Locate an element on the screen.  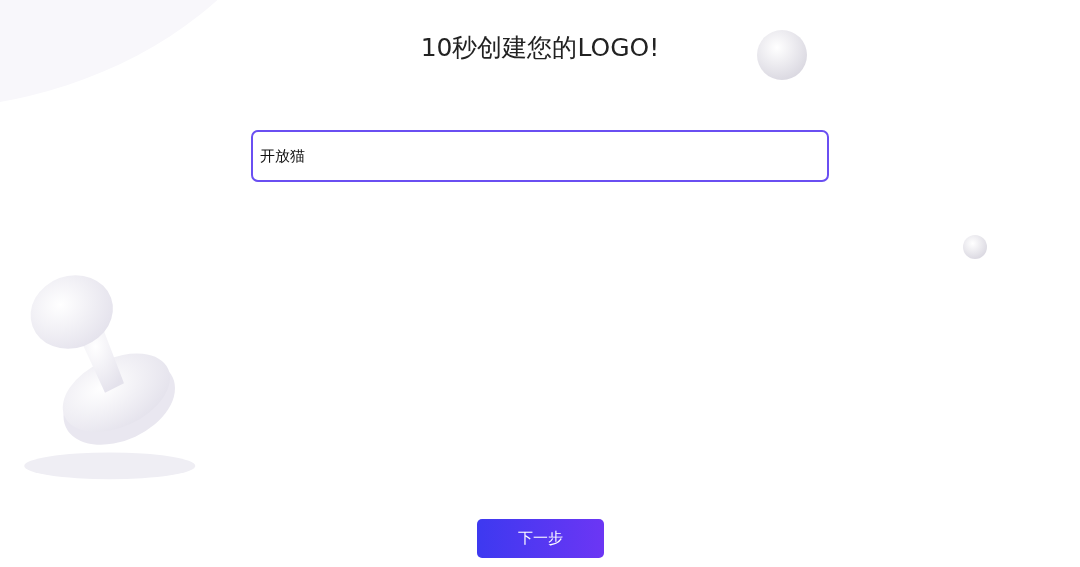
sphere-drawing is located at coordinates (975, 247).